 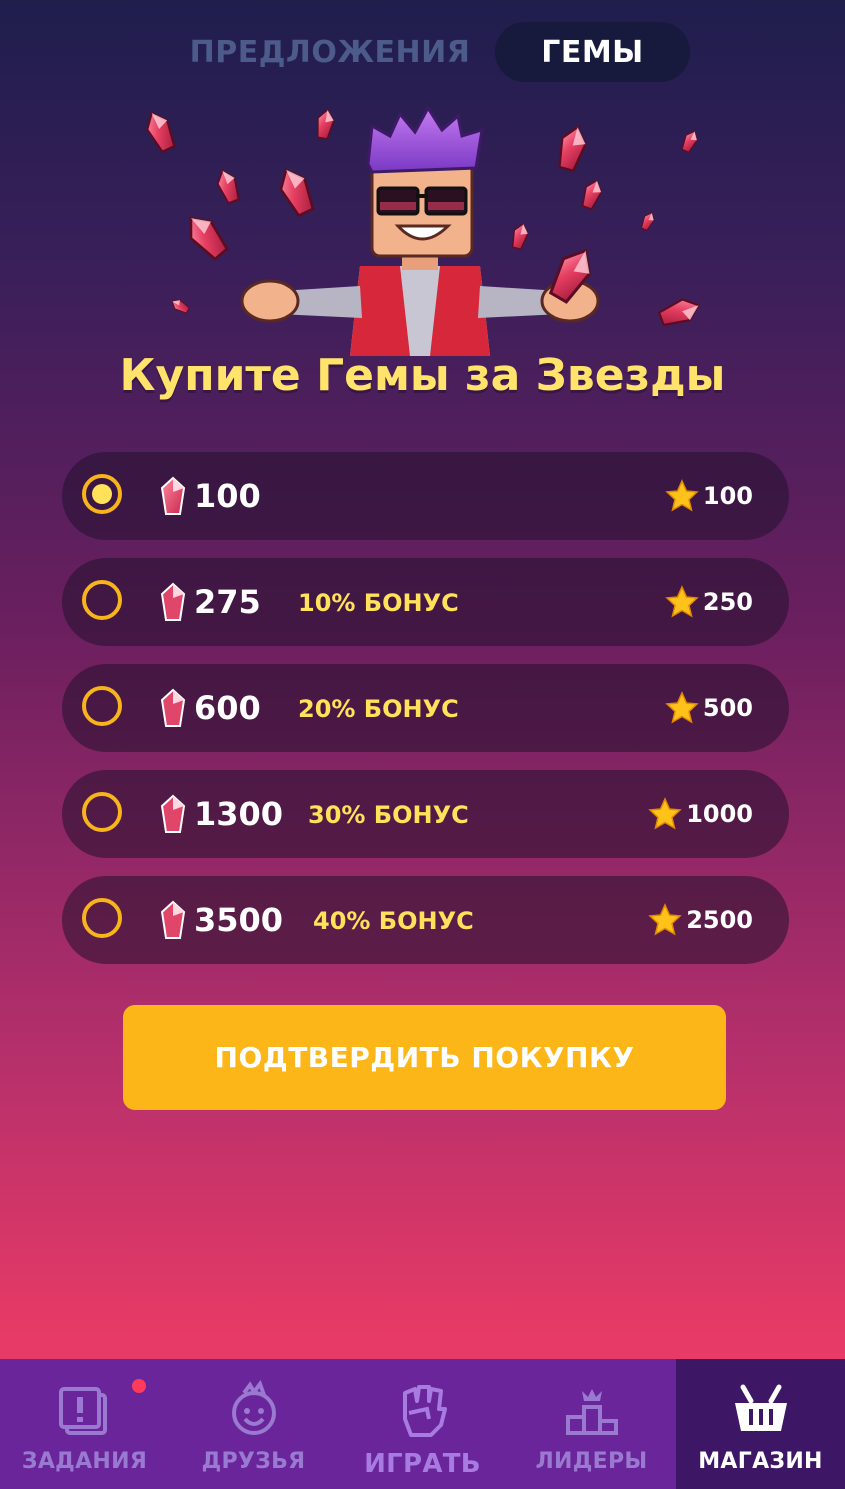 What do you see at coordinates (227, 602) in the screenshot?
I see `gem-amount: 275` at bounding box center [227, 602].